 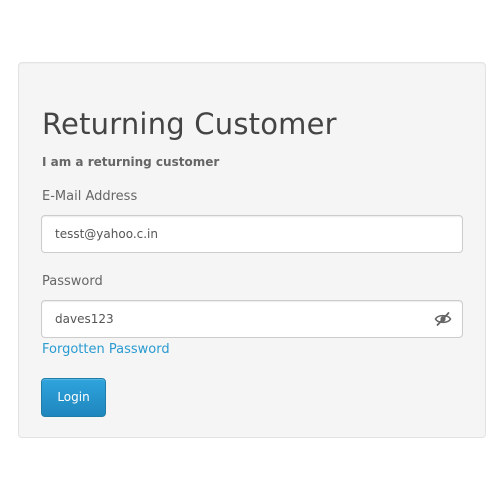 What do you see at coordinates (73, 397) in the screenshot?
I see `login-button: Login` at bounding box center [73, 397].